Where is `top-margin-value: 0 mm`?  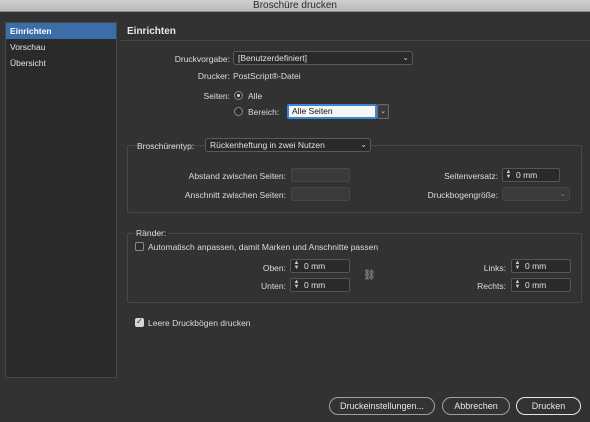
top-margin-value: 0 mm is located at coordinates (315, 266).